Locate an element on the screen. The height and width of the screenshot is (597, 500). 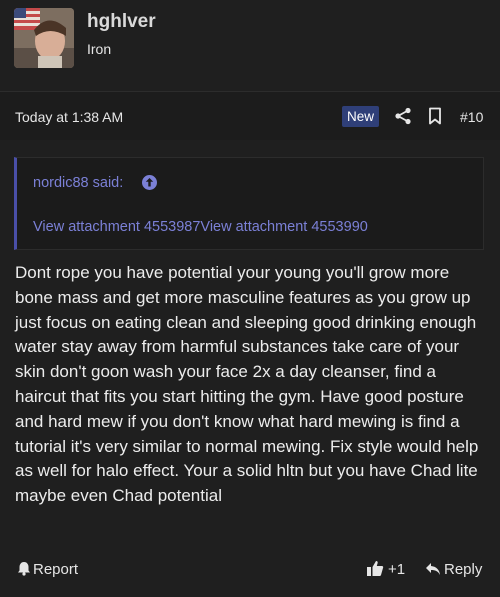
post-footer: Report +1 Reply is located at coordinates (250, 572).